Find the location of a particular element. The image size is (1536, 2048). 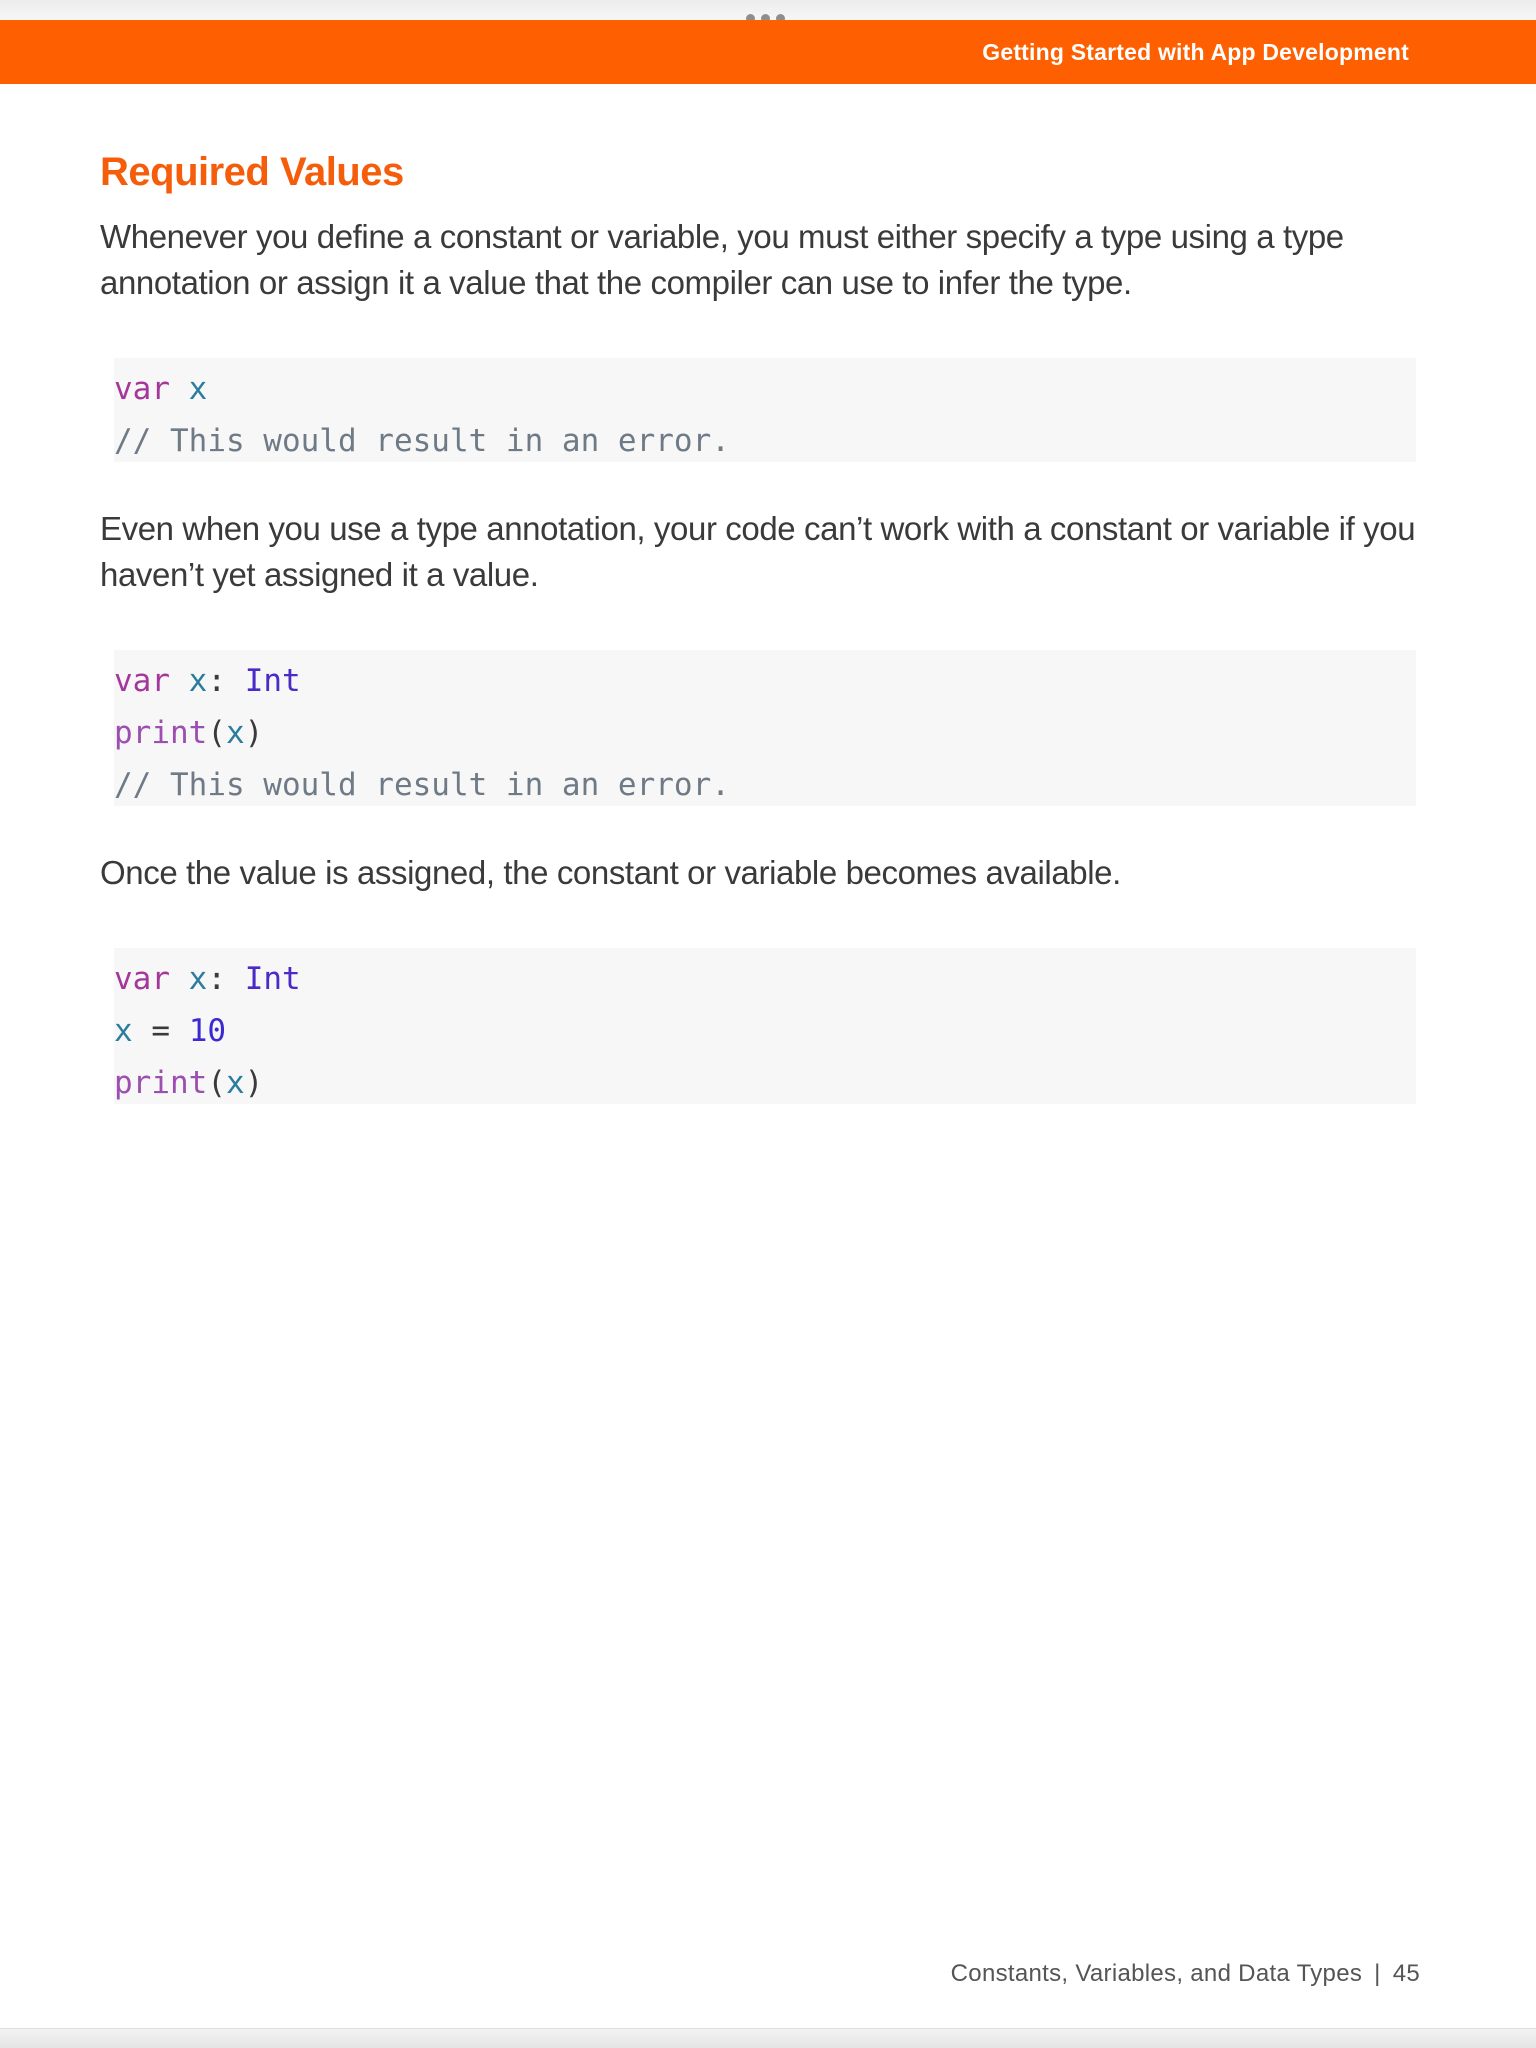

page-number: 45 is located at coordinates (1406, 1973).